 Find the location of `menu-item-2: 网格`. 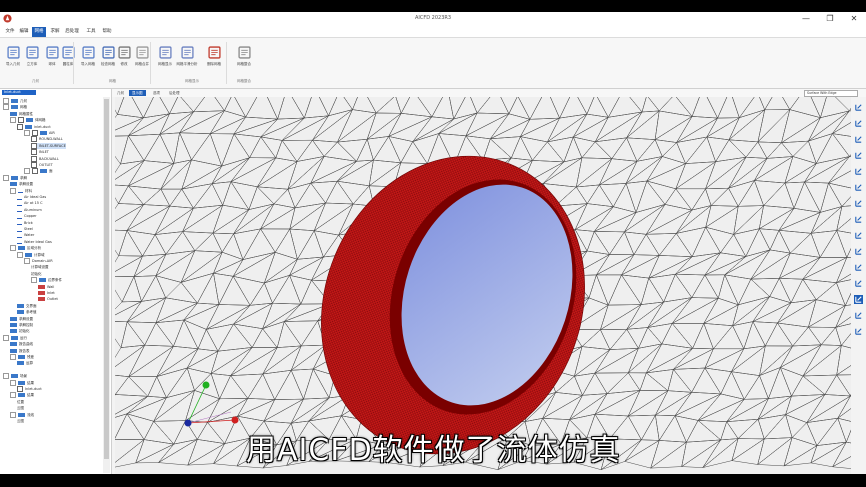

menu-item-2: 网格 is located at coordinates (39, 32).